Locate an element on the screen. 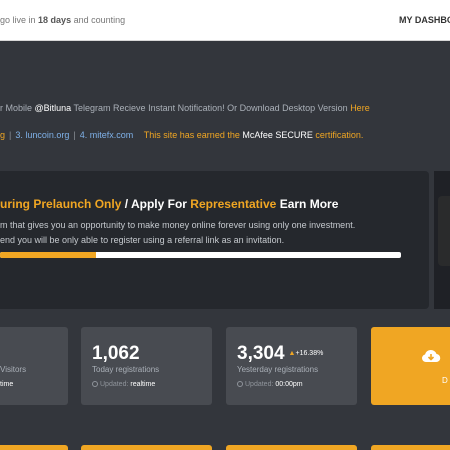  stat-number-row: 3,304 ▲+16.38% is located at coordinates (280, 354).